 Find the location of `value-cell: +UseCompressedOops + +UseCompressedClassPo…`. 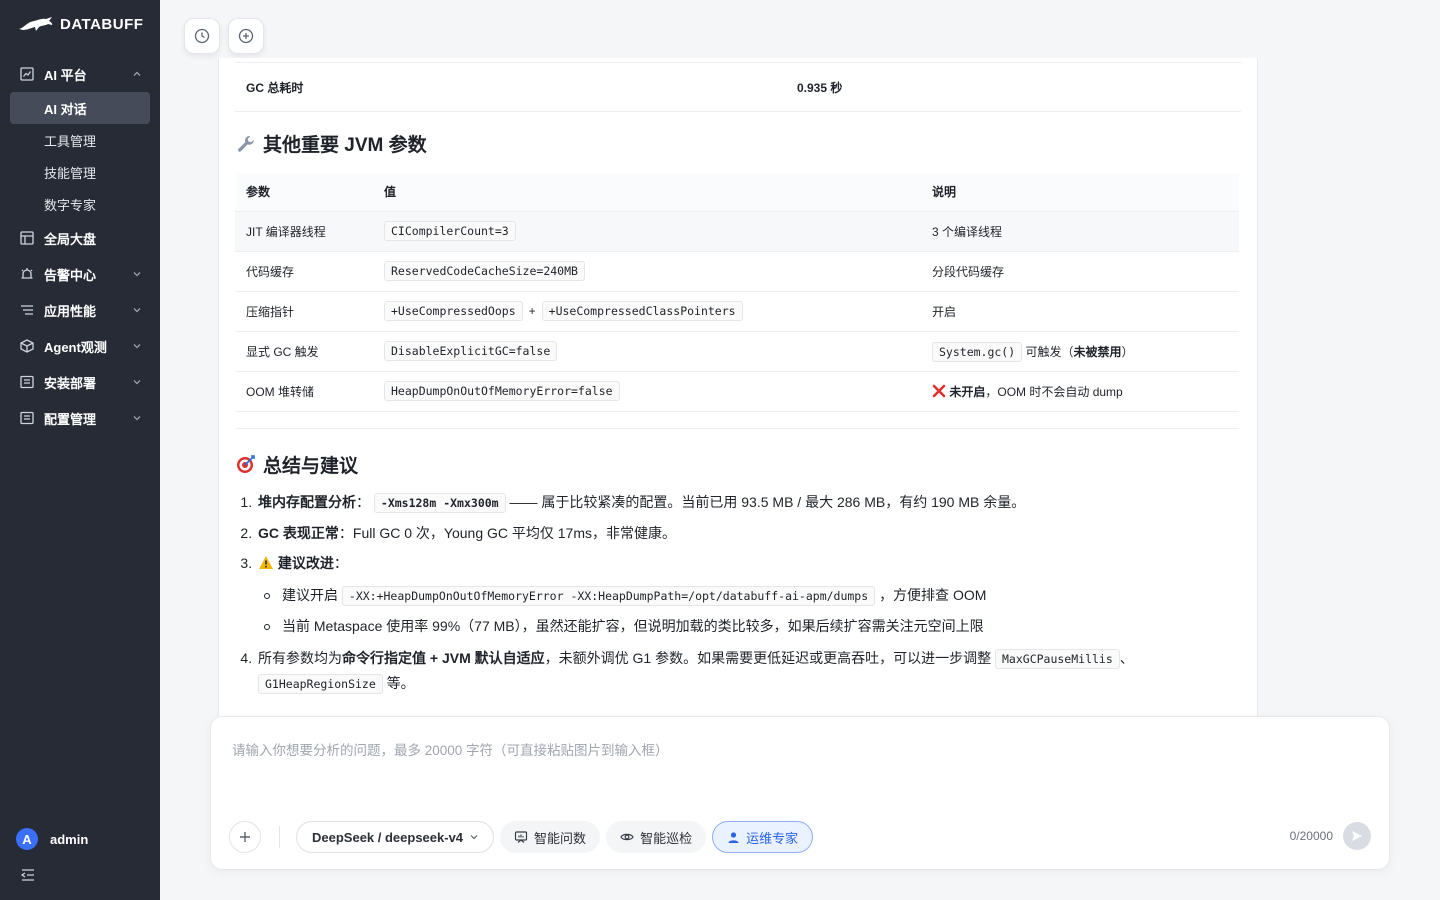

value-cell: +UseCompressedOops + +UseCompressedClassPo… is located at coordinates (647, 311).